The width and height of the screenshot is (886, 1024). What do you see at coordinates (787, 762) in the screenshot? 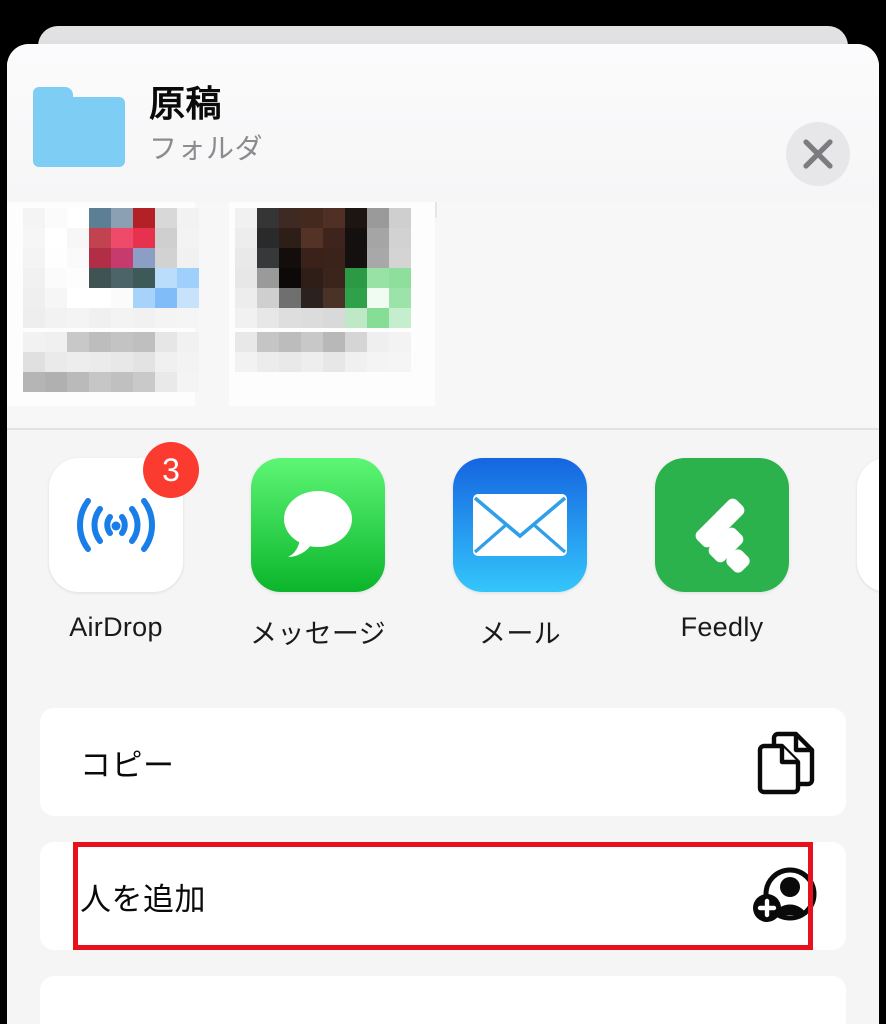
I see `duplicate-documents-icon` at bounding box center [787, 762].